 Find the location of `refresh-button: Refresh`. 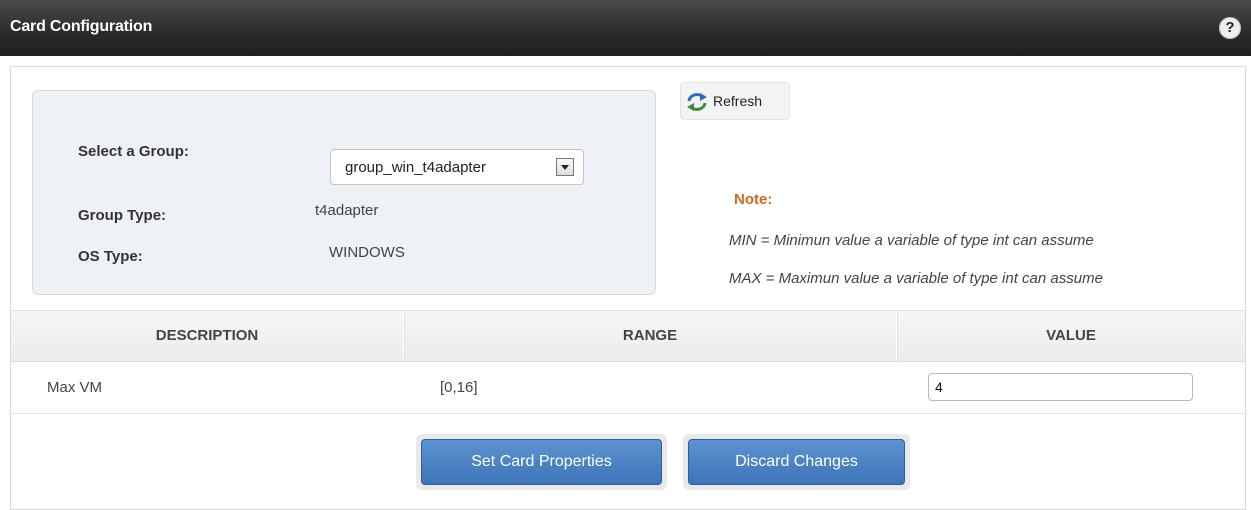

refresh-button: Refresh is located at coordinates (735, 101).